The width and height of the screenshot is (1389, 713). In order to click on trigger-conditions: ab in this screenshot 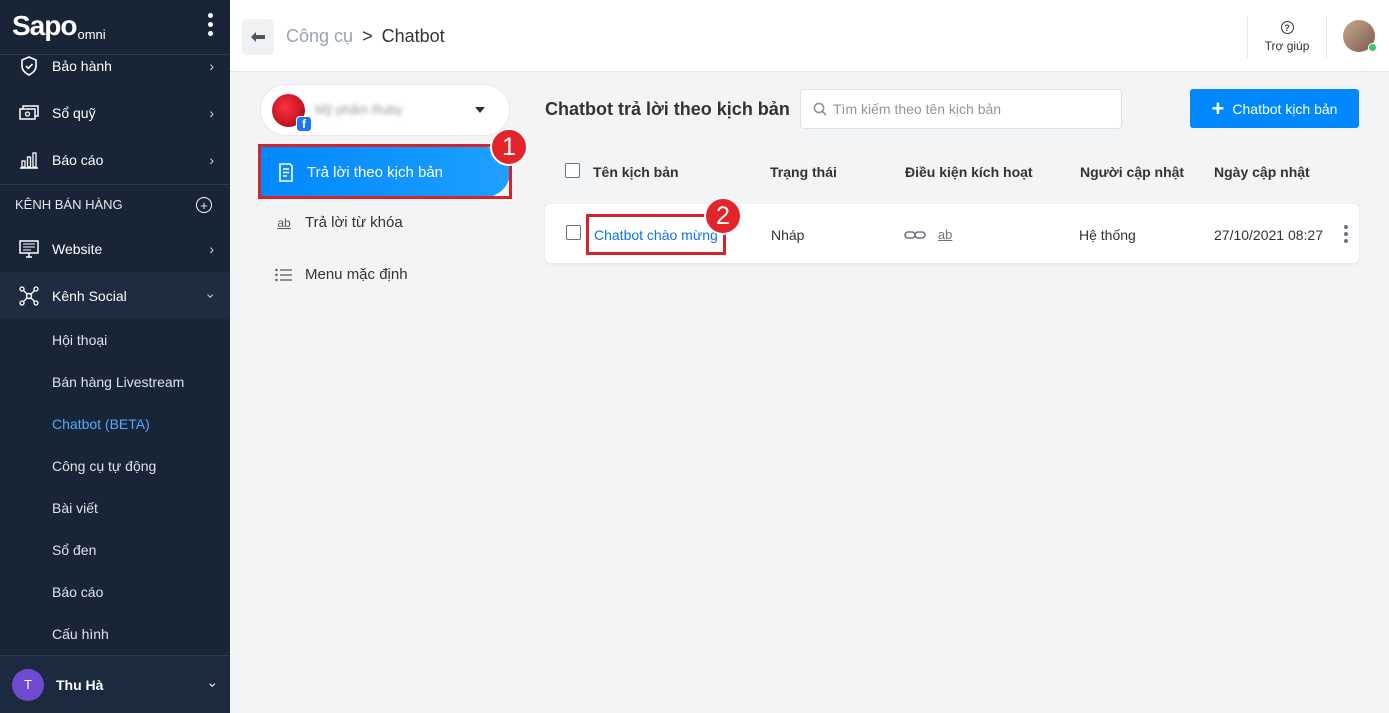, I will do `click(928, 234)`.